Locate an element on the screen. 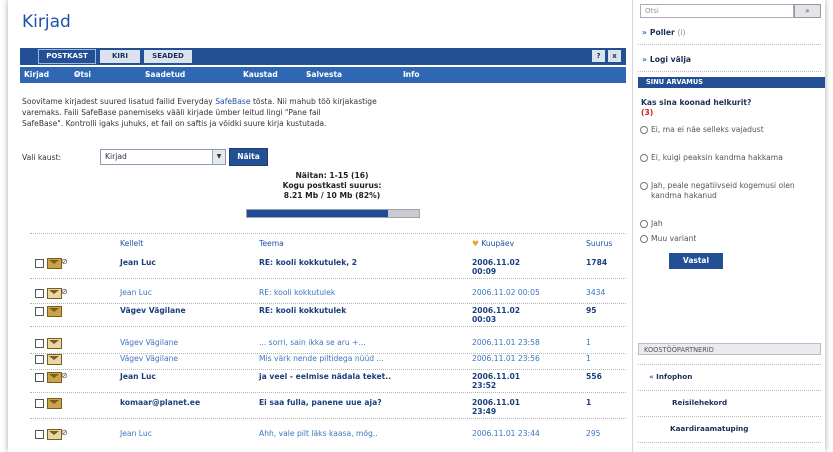 This screenshot has height=452, width=833. logout-link: » Logi välja is located at coordinates (666, 59).